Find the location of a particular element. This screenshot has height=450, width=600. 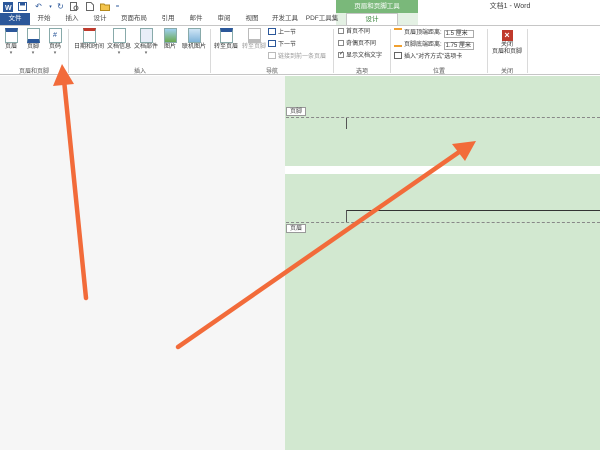

tab-pdf-tools: PDF工具集 is located at coordinates (322, 19).